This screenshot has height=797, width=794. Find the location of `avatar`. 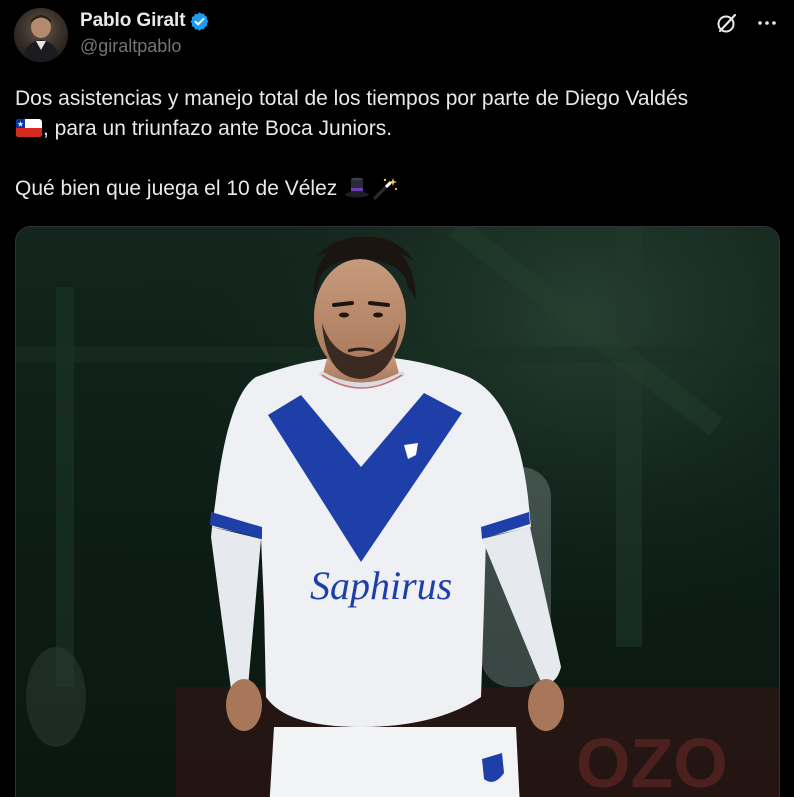

avatar is located at coordinates (41, 35).